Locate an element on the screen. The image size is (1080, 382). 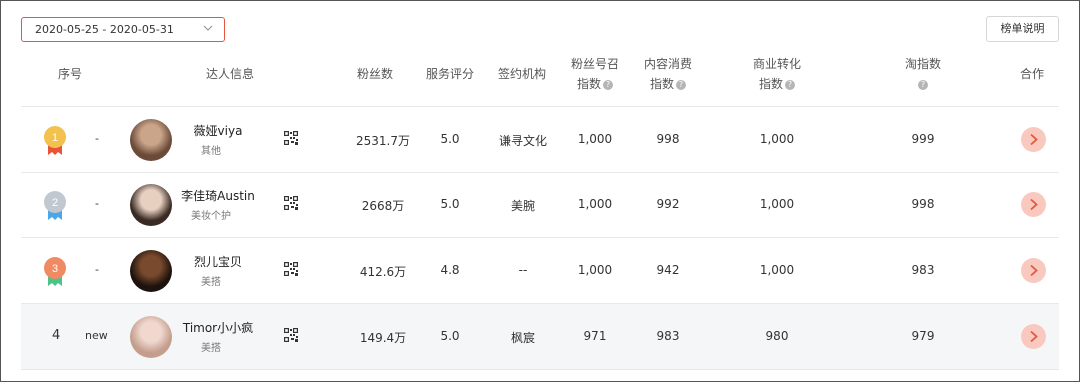
header-tao-line1: 淘指数 is located at coordinates (922, 64).